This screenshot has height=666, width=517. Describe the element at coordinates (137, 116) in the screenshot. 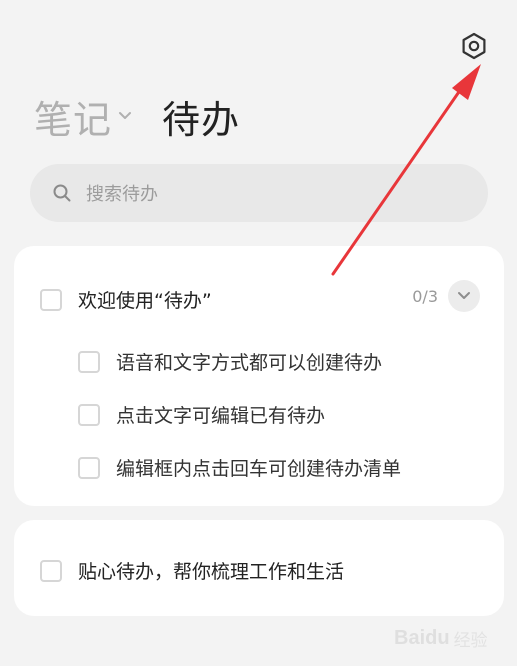

I see `header-tabs: 笔记 待办` at that location.